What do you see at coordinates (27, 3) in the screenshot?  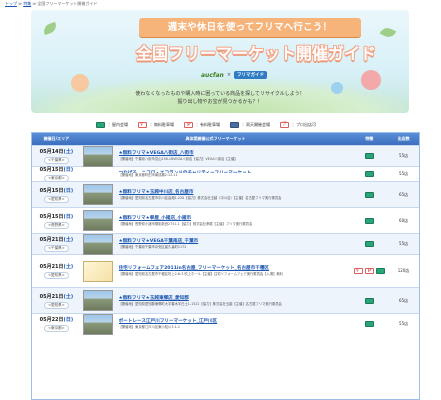 I see `breadcrumb-parent-link: 特集` at bounding box center [27, 3].